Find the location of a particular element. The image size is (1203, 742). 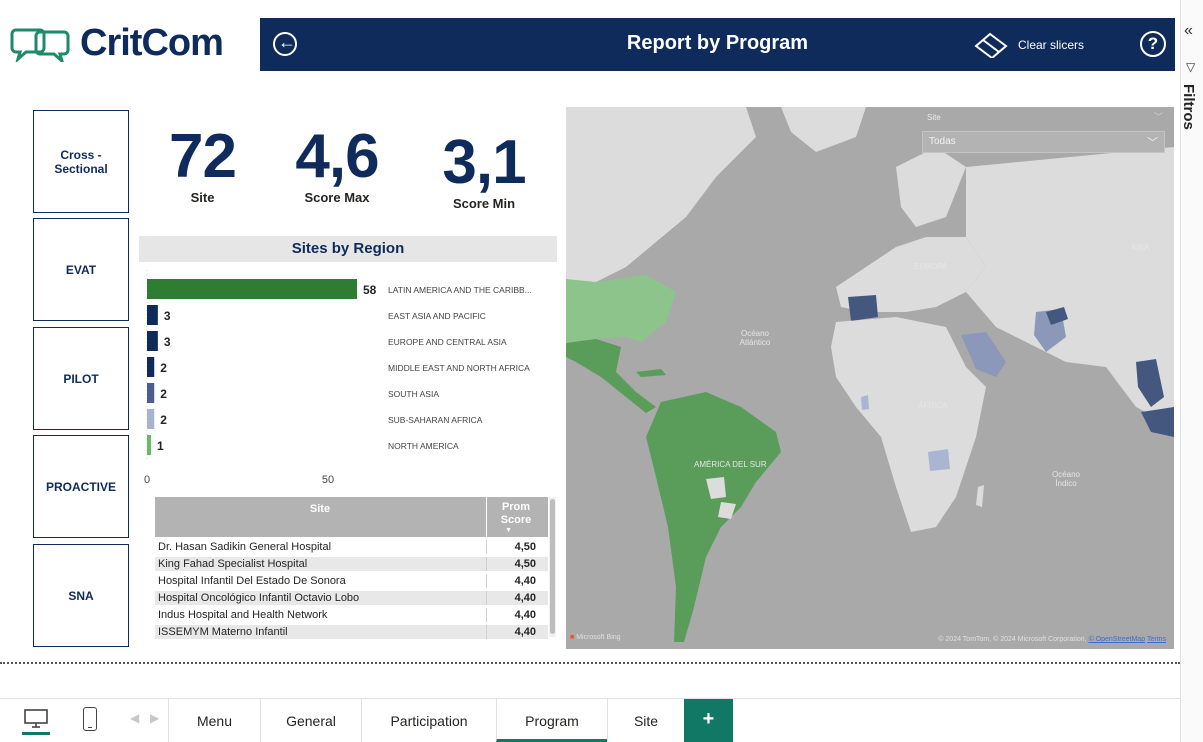

tab-participation: Participation is located at coordinates (428, 720).